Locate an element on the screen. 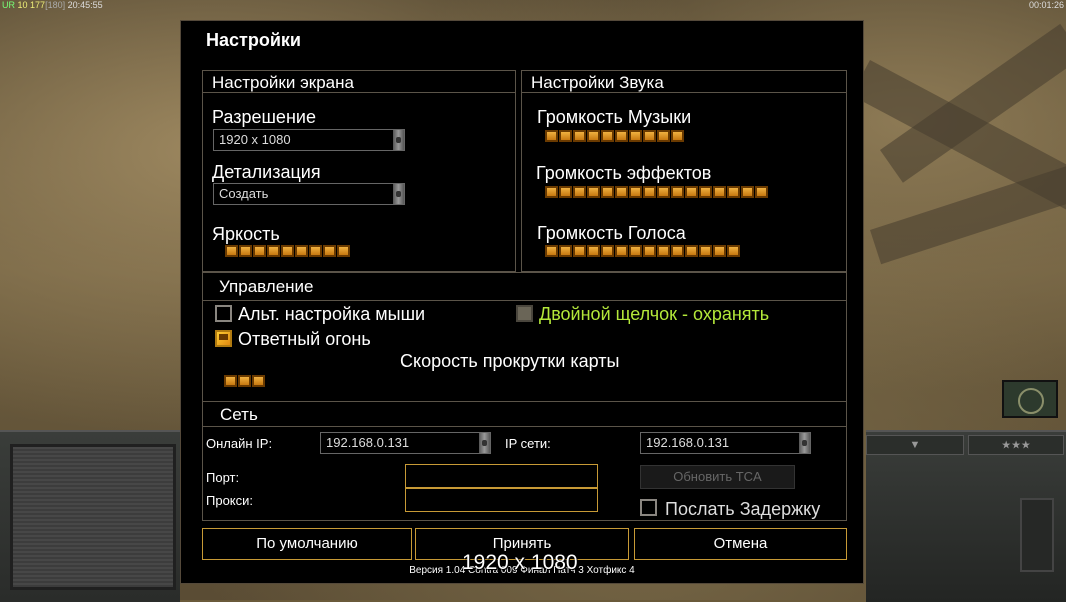 The width and height of the screenshot is (1066, 602). send-delay-label: Послать Задержку is located at coordinates (743, 509).